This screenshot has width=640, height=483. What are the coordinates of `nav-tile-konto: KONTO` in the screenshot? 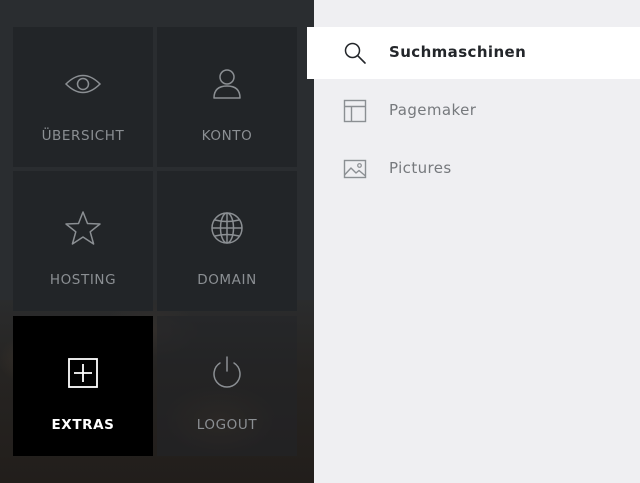 It's located at (227, 97).